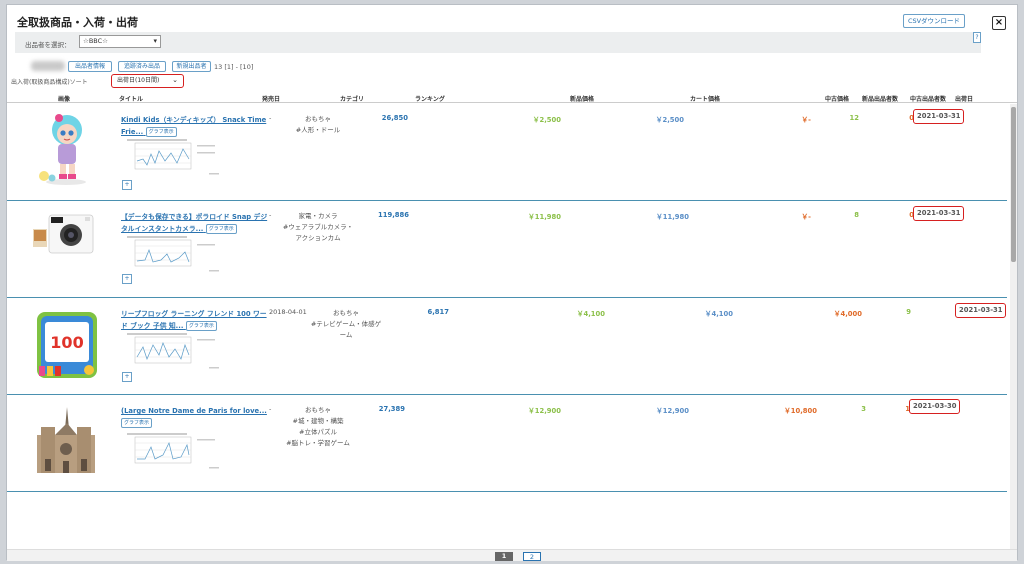 The width and height of the screenshot is (1024, 564). Describe the element at coordinates (935, 406) in the screenshot. I see `ship-date: 2021-03-30` at that location.